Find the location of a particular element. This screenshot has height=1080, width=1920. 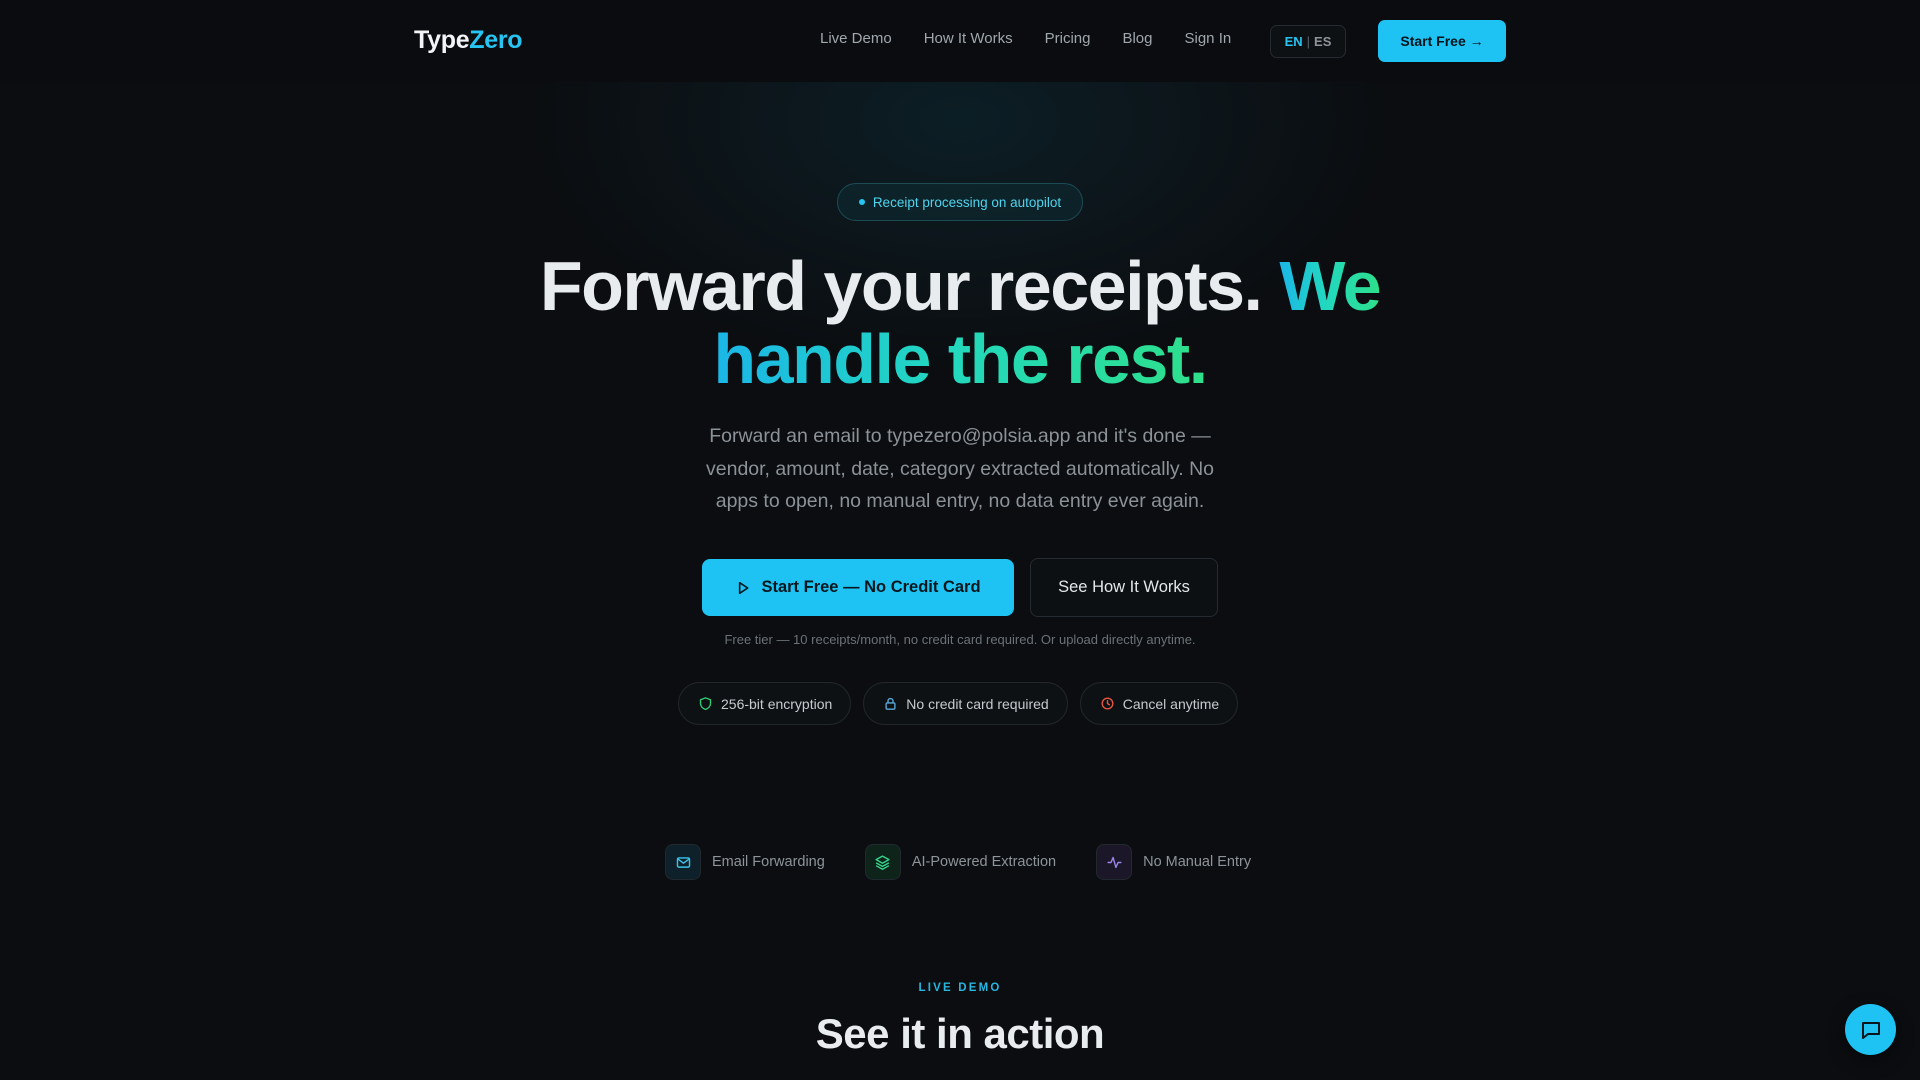

feature-email-icon-box is located at coordinates (683, 862).